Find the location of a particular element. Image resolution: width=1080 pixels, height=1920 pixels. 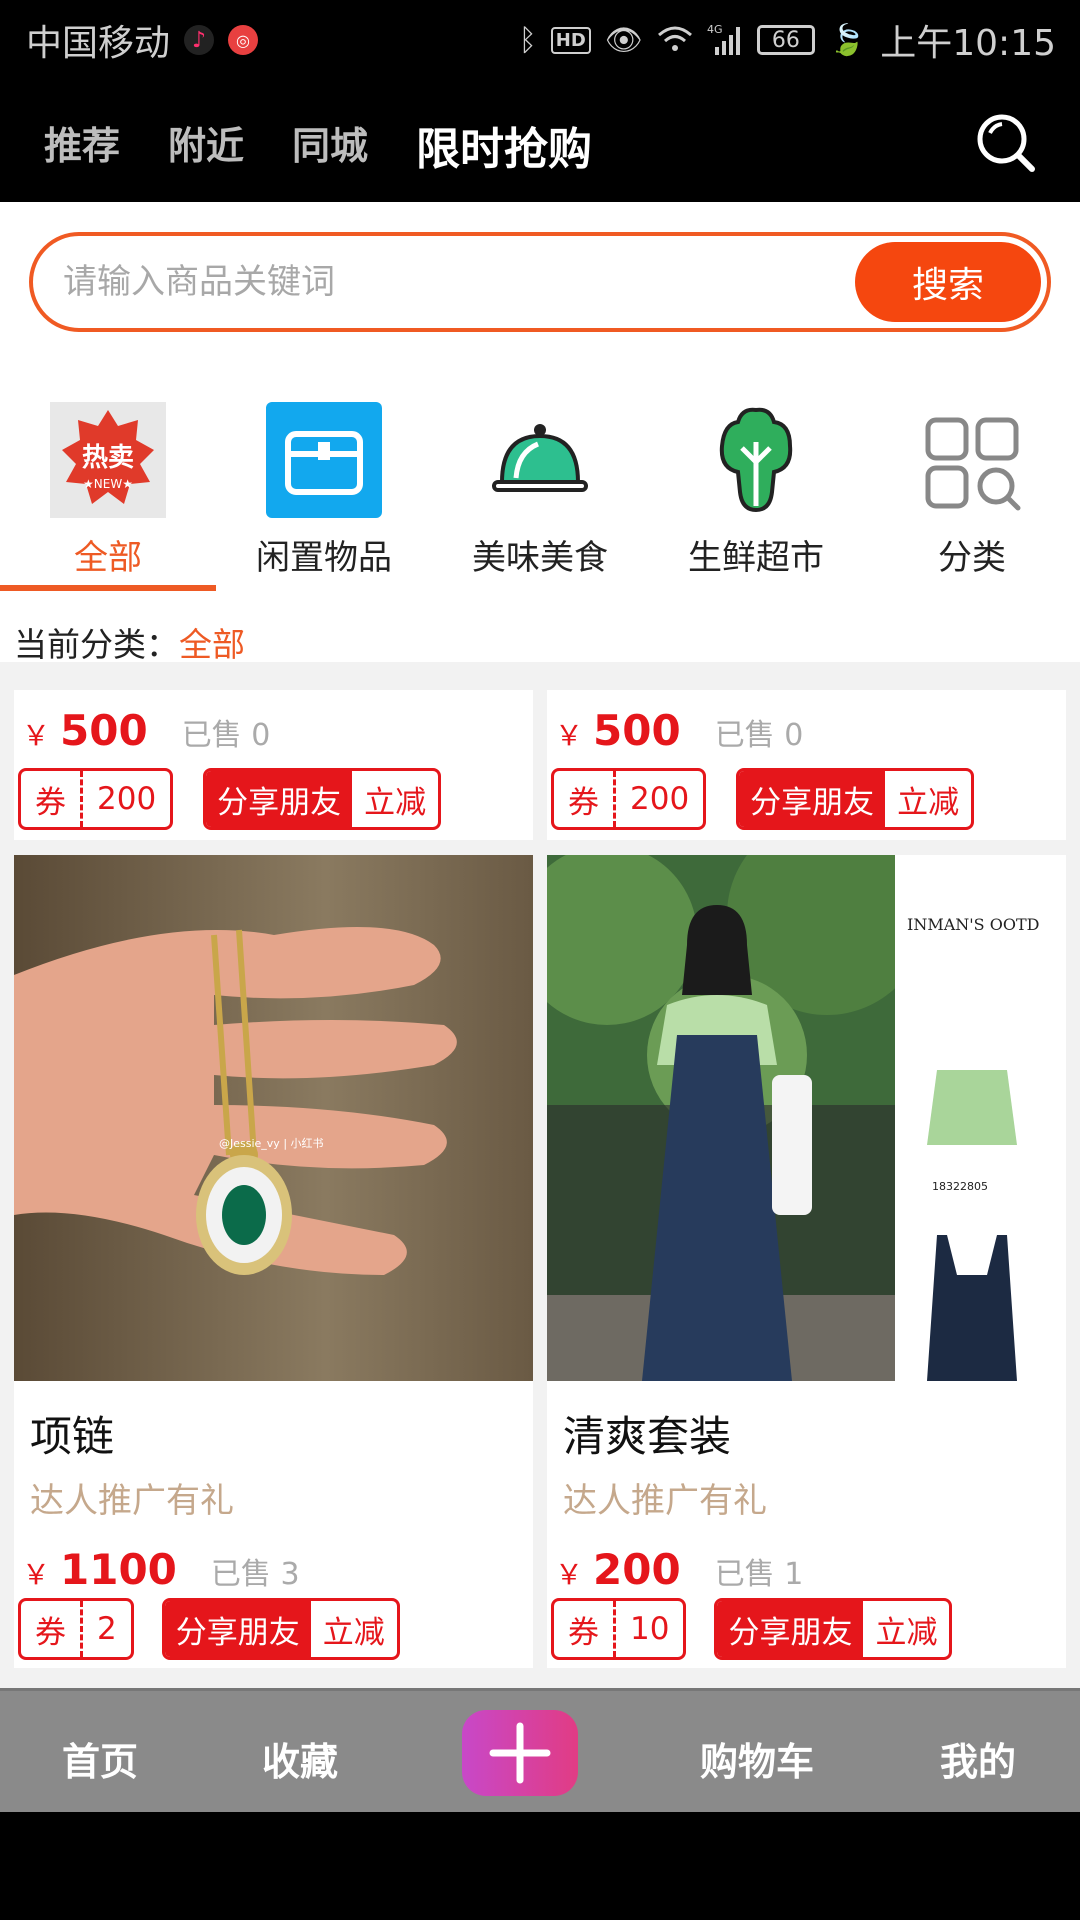

system-navigation-bar is located at coordinates (540, 1866).